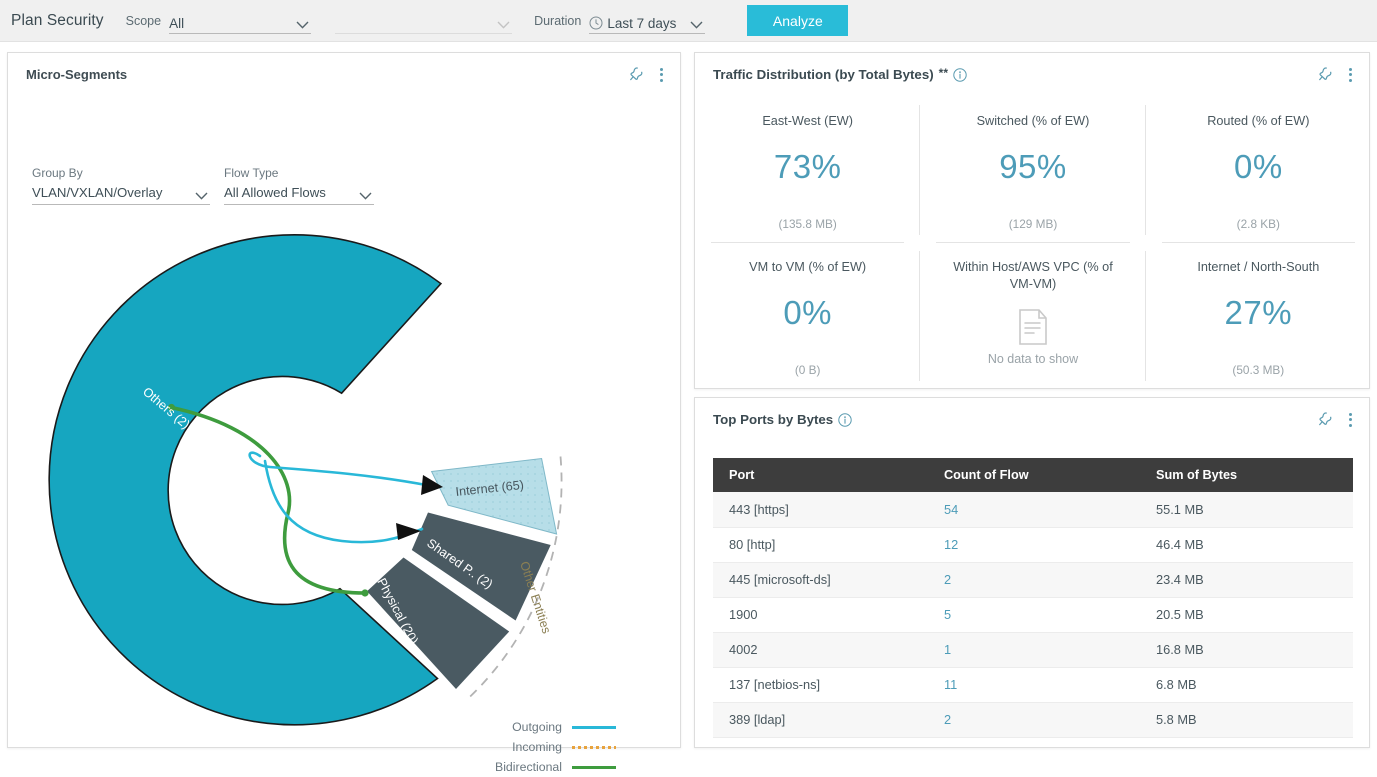  What do you see at coordinates (820, 580) in the screenshot?
I see `cell-port: 445 [microsoft-ds]` at bounding box center [820, 580].